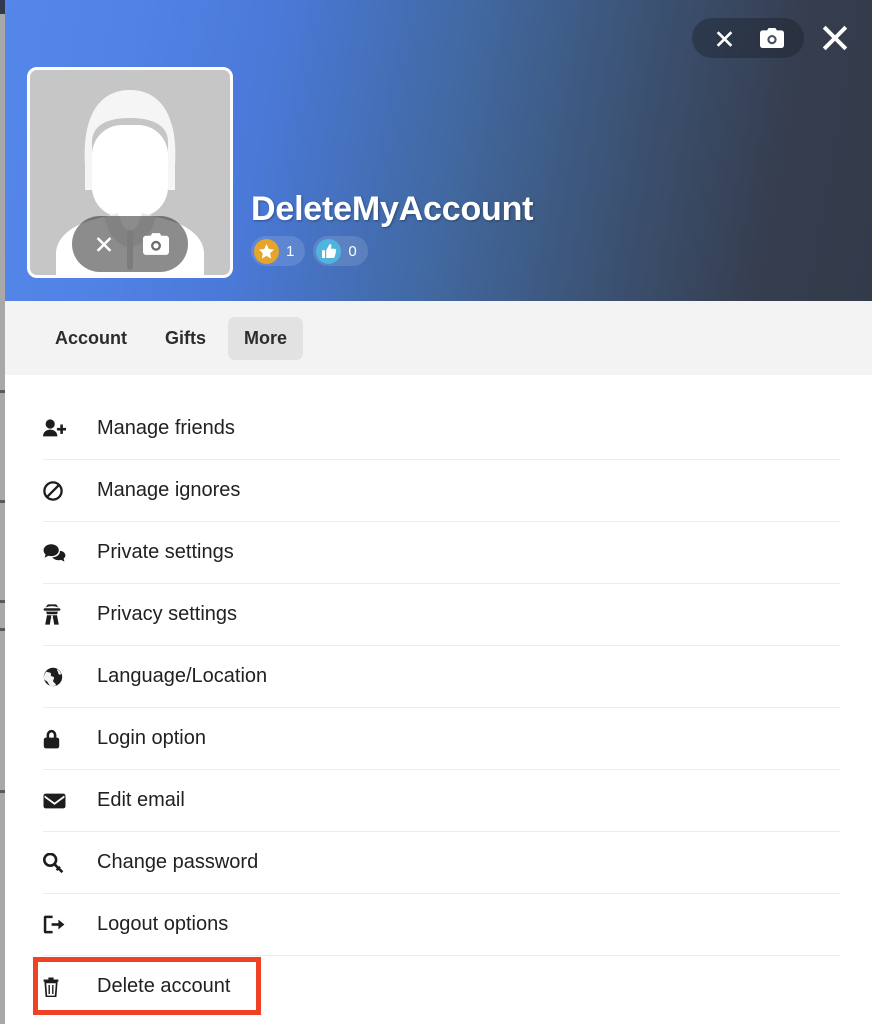 This screenshot has height=1024, width=872. What do you see at coordinates (141, 800) in the screenshot?
I see `menu-item-label: Edit email` at bounding box center [141, 800].